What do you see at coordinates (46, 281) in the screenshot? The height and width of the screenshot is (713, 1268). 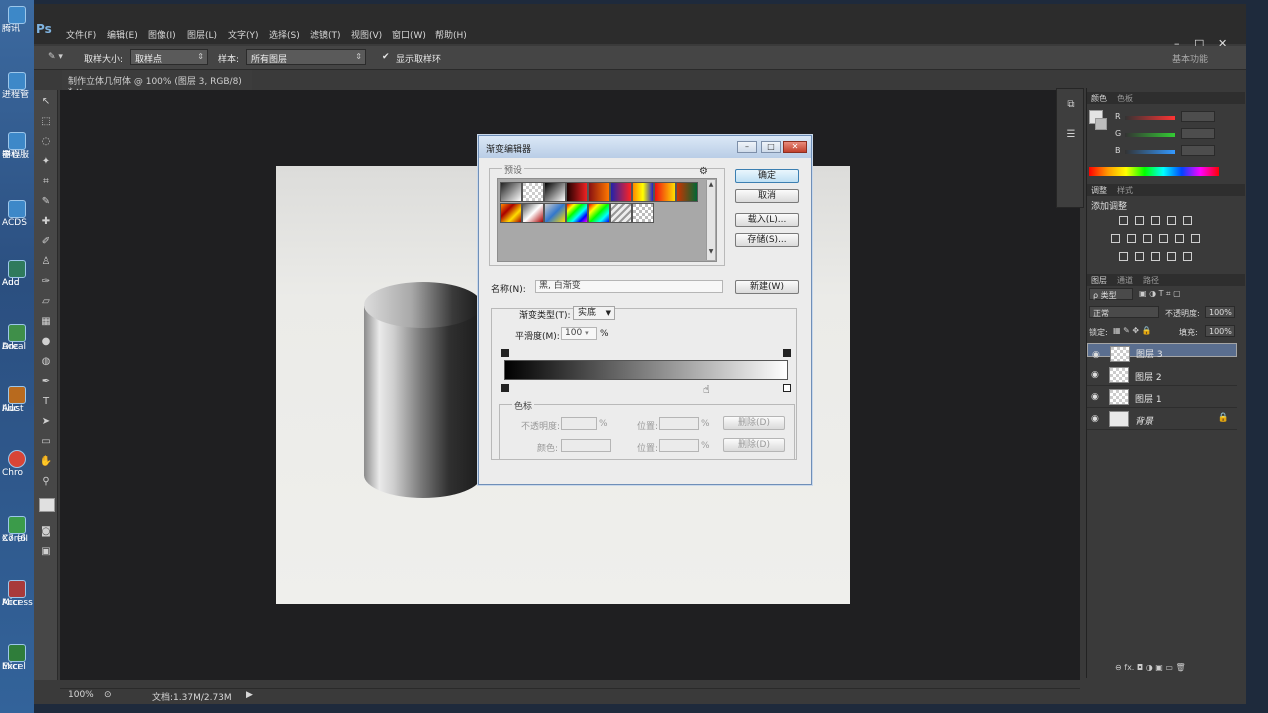 I see `history-brush-tool-icon: ✑` at bounding box center [46, 281].